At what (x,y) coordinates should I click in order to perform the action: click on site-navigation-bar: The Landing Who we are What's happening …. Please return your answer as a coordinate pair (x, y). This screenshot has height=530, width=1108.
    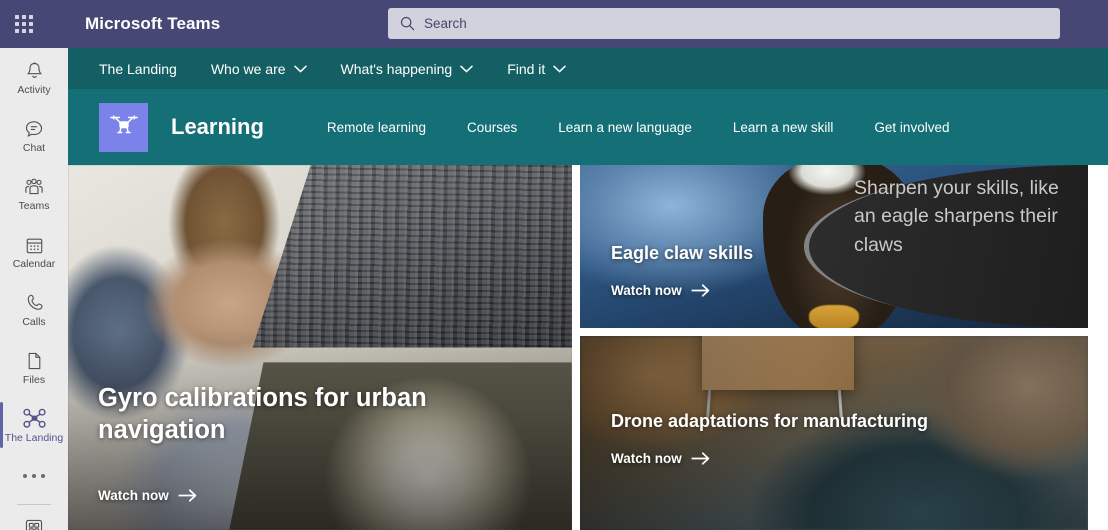
    Looking at the image, I should click on (588, 68).